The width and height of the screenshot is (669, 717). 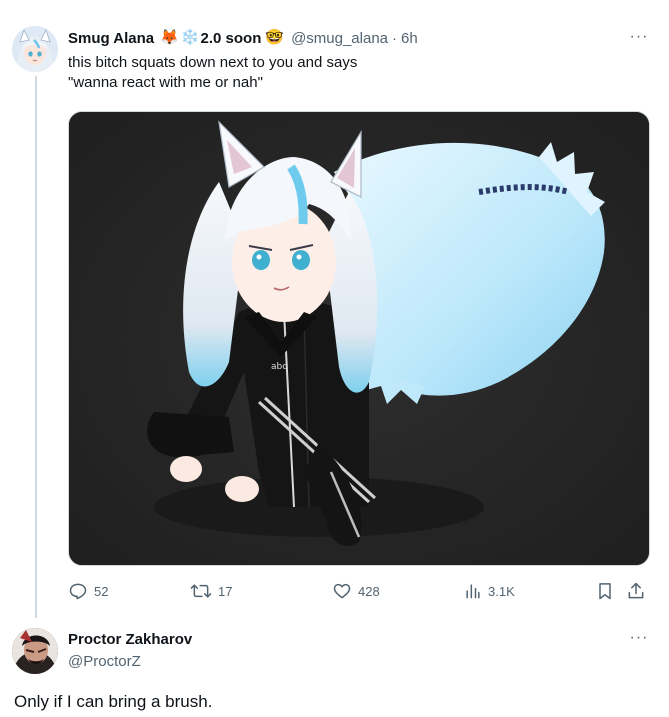 I want to click on view-count: 3.1K, so click(x=501, y=591).